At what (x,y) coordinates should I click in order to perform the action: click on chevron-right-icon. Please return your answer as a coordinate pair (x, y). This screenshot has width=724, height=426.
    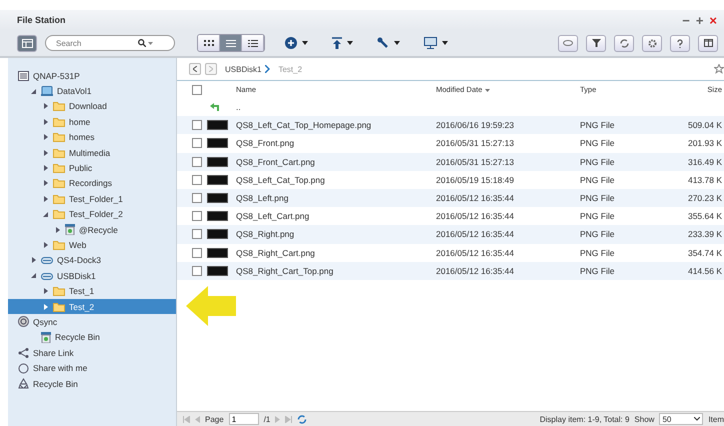
    Looking at the image, I should click on (267, 69).